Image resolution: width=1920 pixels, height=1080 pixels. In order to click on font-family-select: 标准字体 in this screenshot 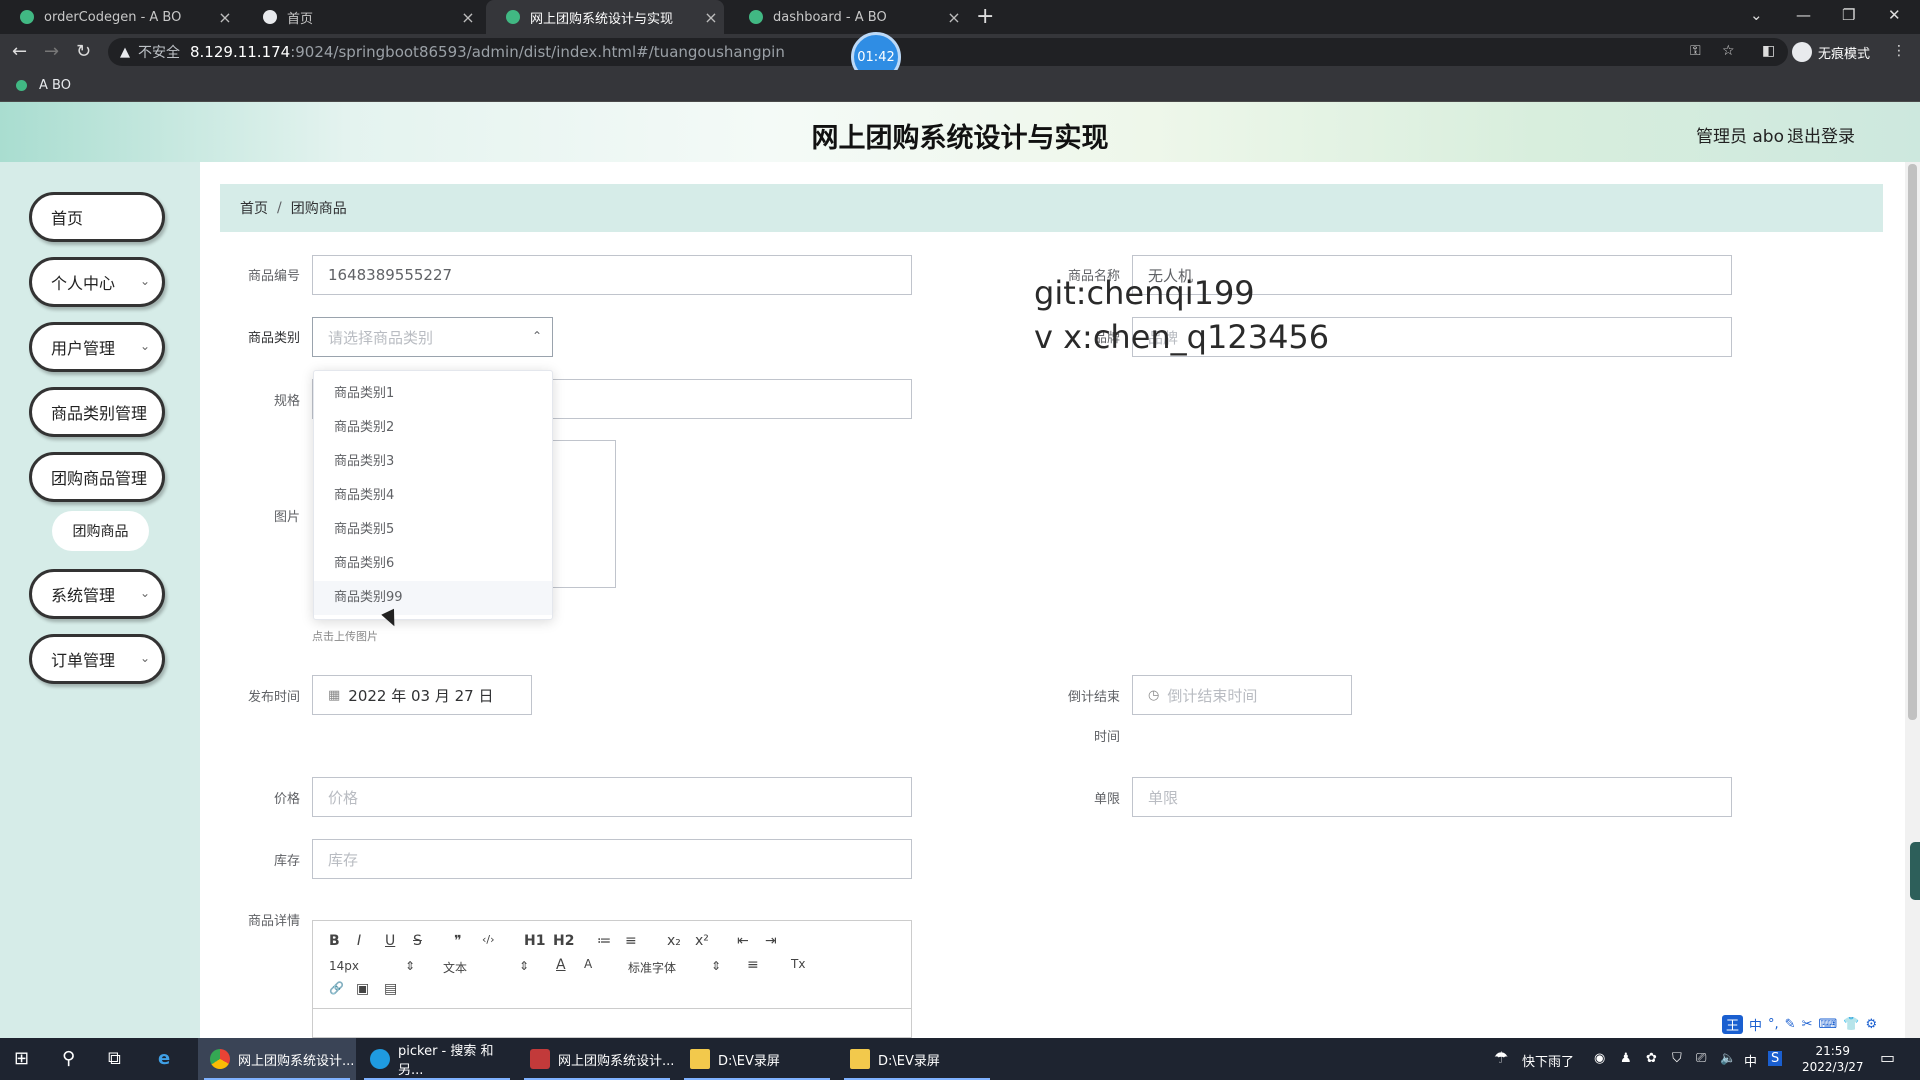, I will do `click(652, 967)`.